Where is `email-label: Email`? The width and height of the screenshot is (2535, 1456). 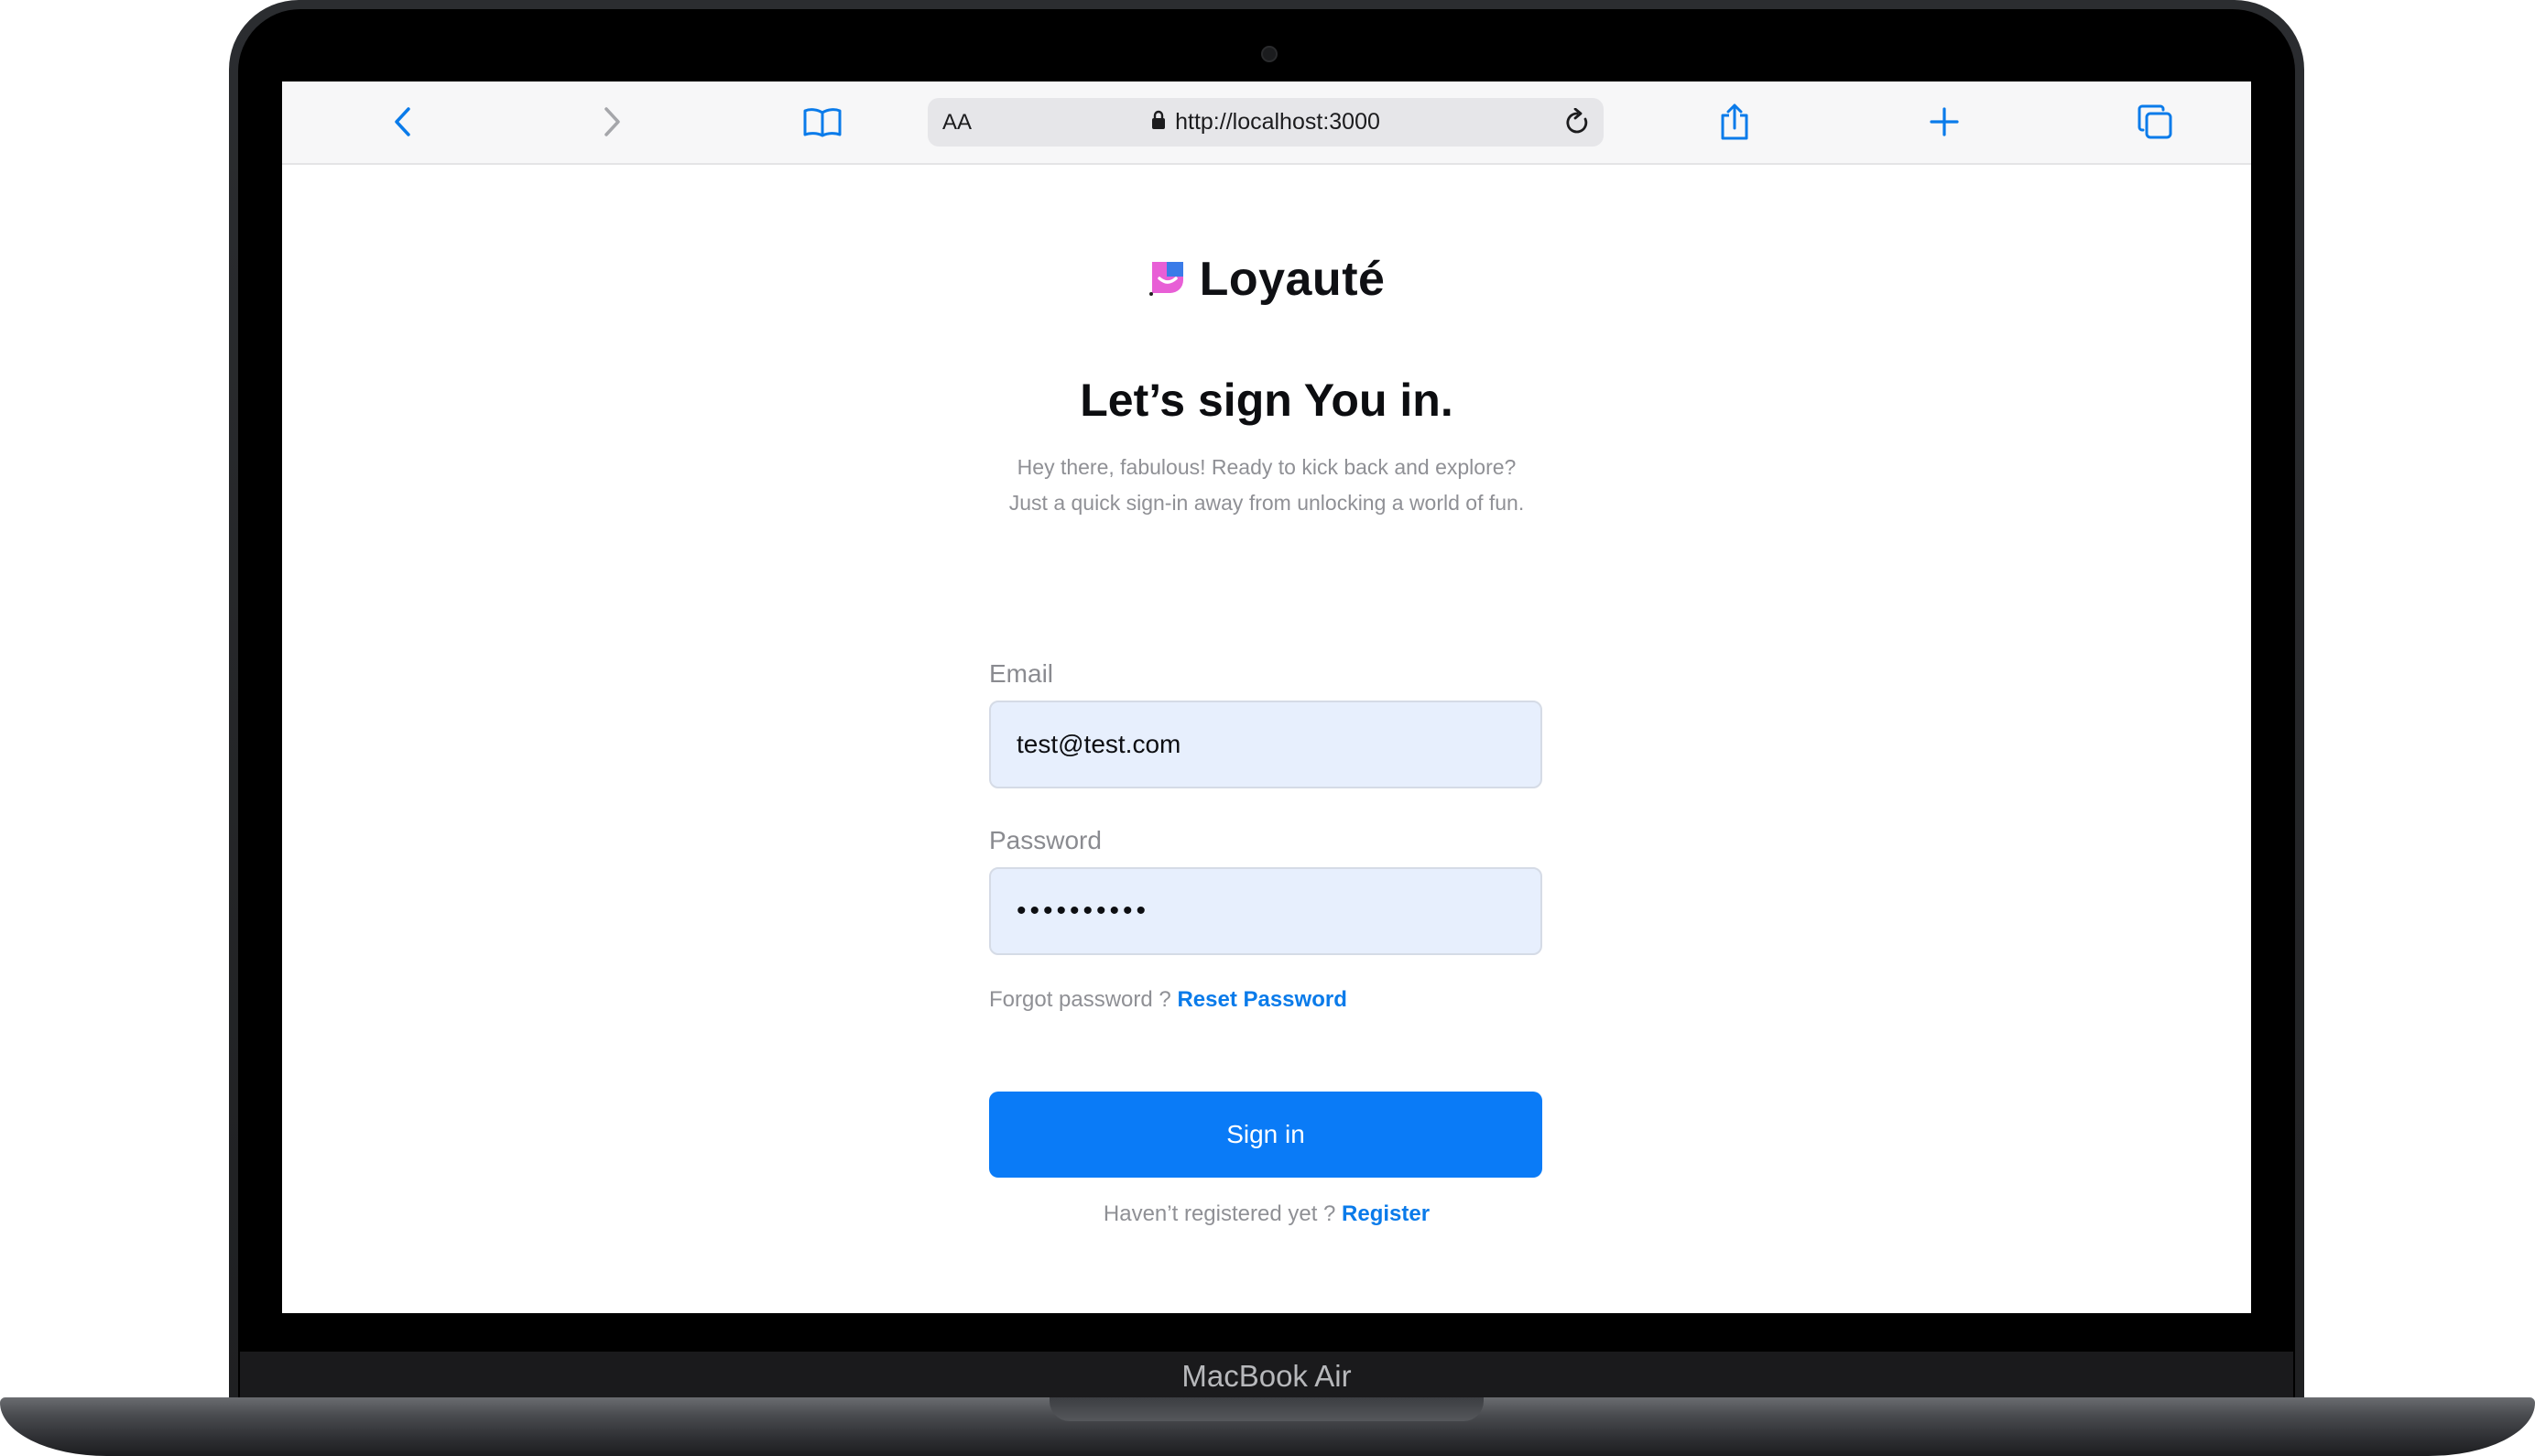
email-label: Email is located at coordinates (1021, 673).